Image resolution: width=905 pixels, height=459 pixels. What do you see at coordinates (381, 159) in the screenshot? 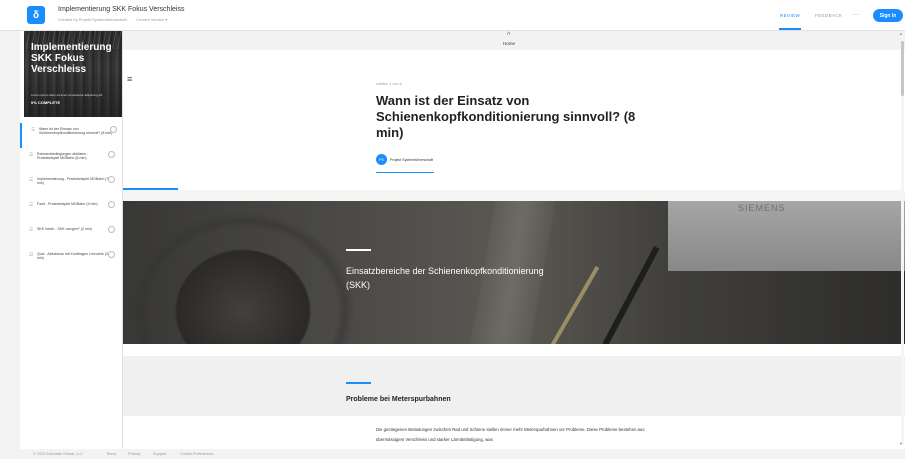
I see `author-avatar: PS` at bounding box center [381, 159].